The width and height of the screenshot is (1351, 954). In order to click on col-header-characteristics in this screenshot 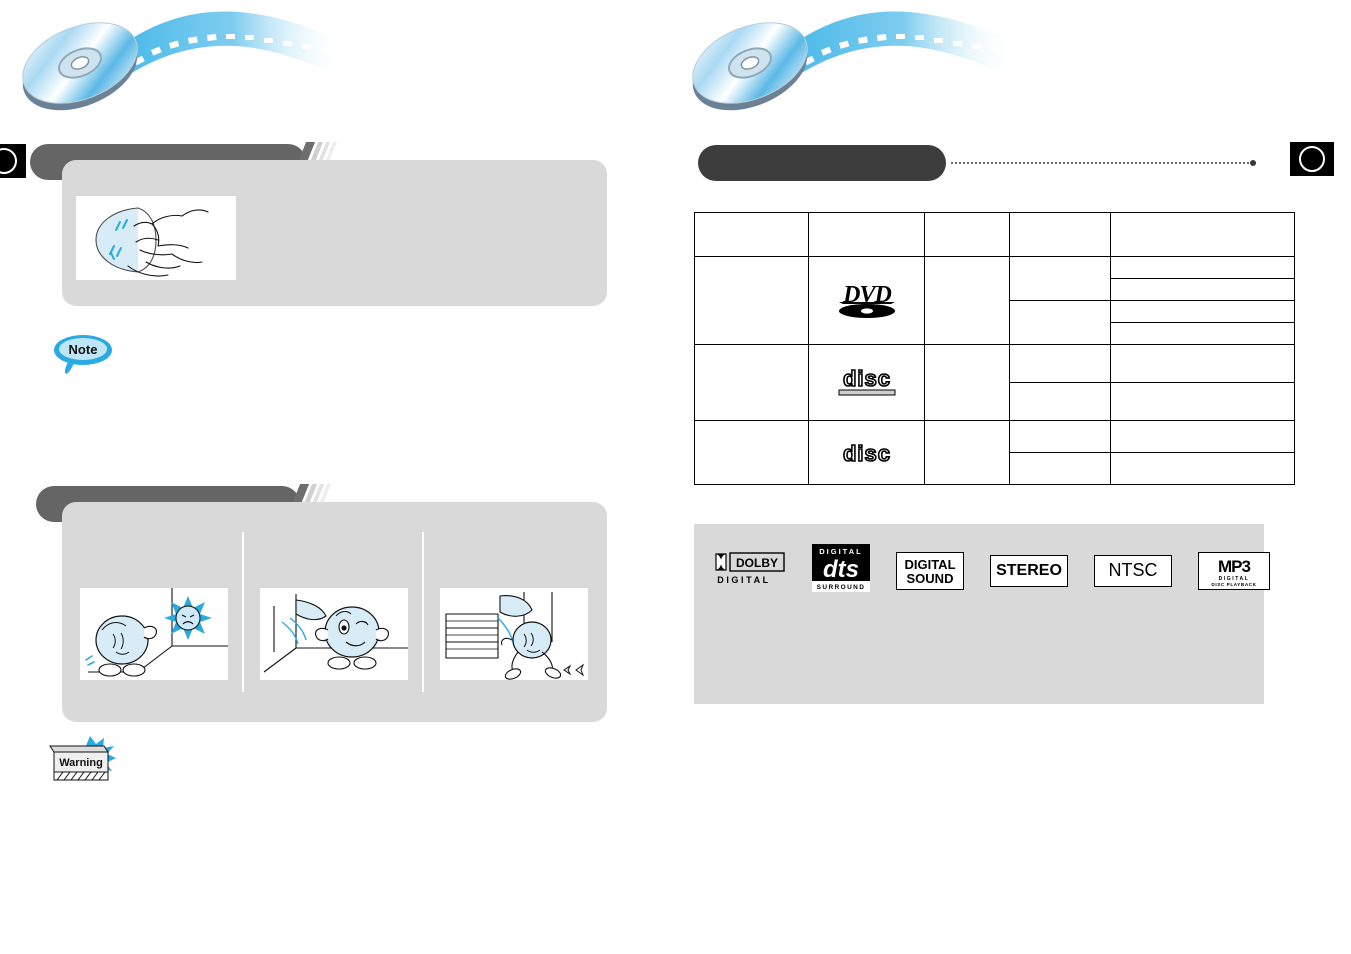, I will do `click(1202, 234)`.